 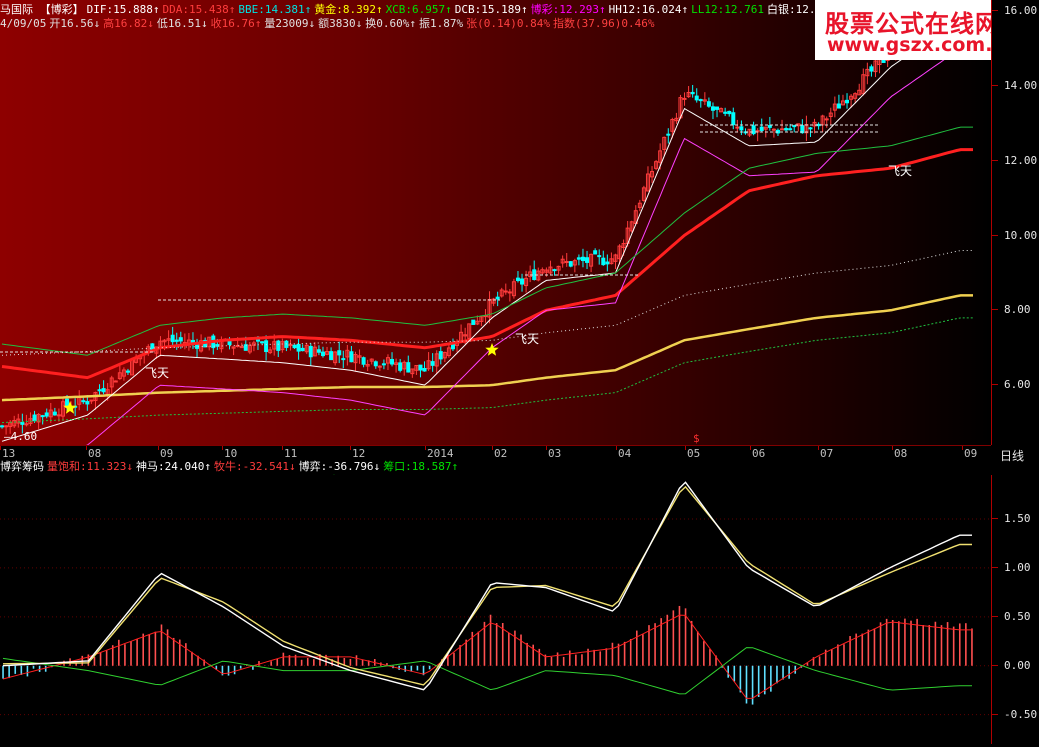 What do you see at coordinates (236, 23) in the screenshot?
I see `quote-value-4: 收16.76↑` at bounding box center [236, 23].